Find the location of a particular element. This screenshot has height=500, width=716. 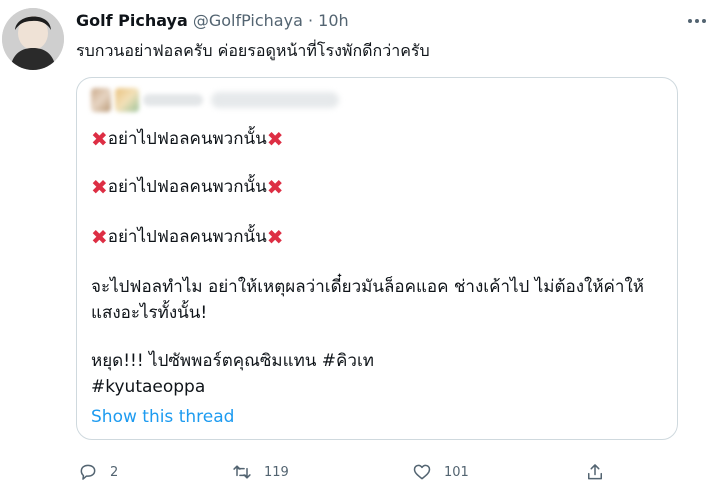

retweet-button: 119 is located at coordinates (260, 472).